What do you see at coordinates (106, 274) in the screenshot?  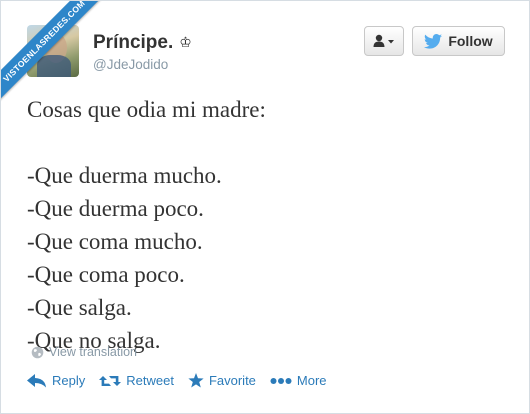 I see `tweet-line: -Que coma poco.` at bounding box center [106, 274].